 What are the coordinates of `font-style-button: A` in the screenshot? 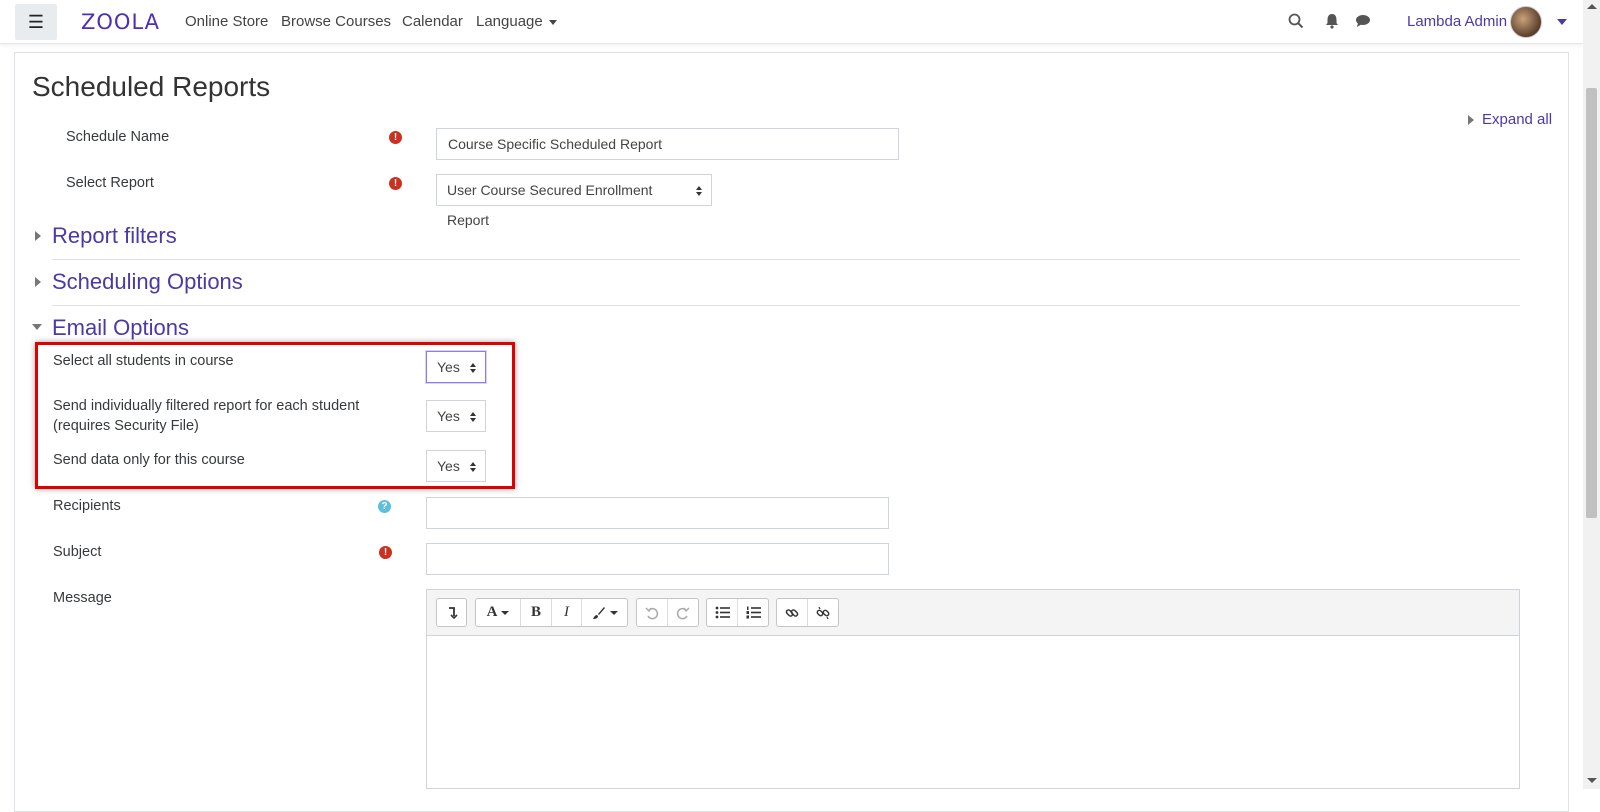 It's located at (498, 612).